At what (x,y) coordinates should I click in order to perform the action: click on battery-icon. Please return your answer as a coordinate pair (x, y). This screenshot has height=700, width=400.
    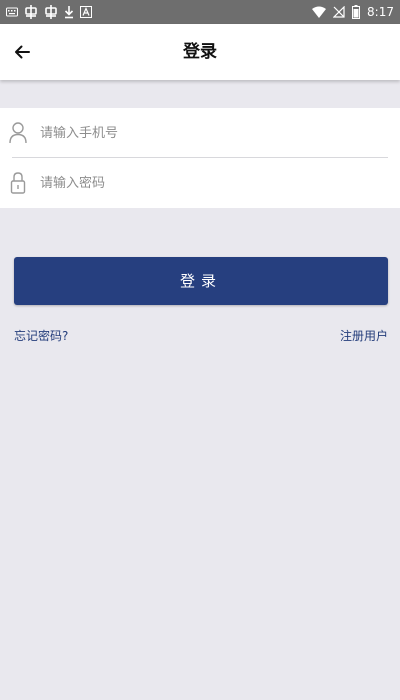
    Looking at the image, I should click on (356, 12).